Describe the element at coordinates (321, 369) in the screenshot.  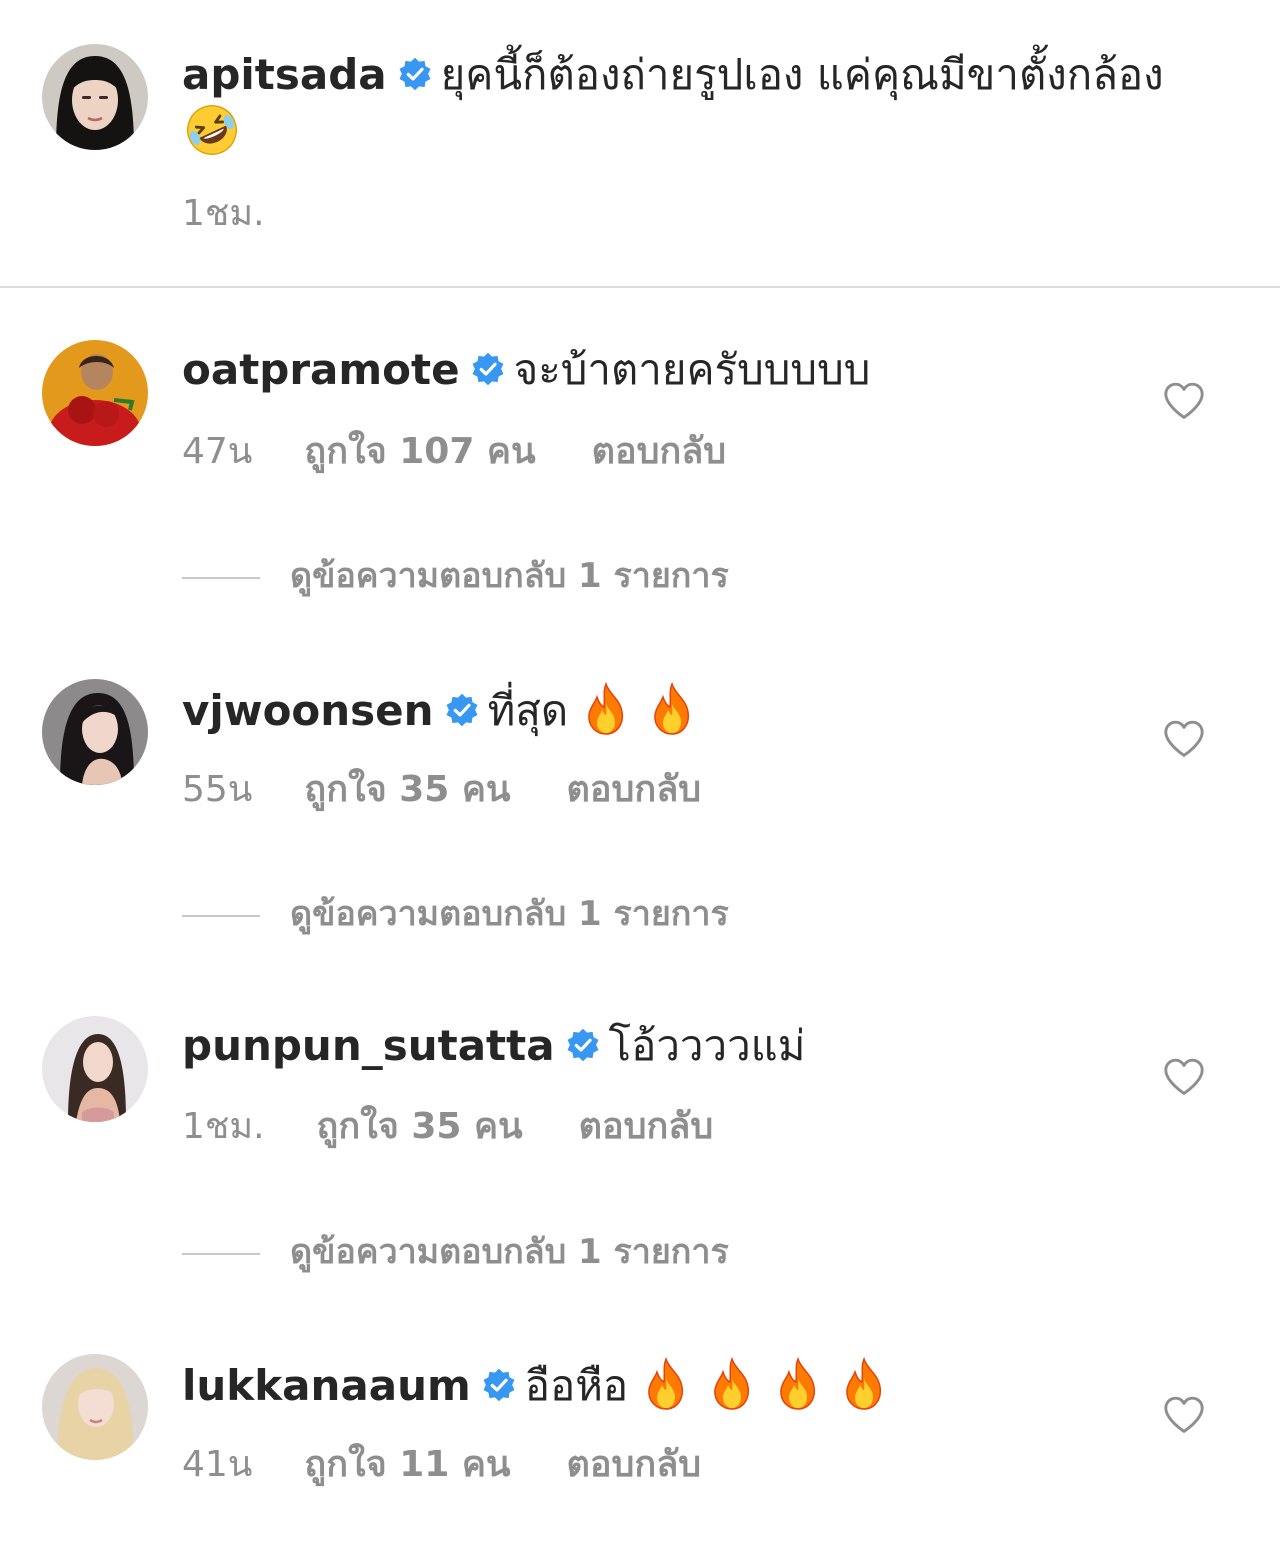
I see `username: oatpramote` at that location.